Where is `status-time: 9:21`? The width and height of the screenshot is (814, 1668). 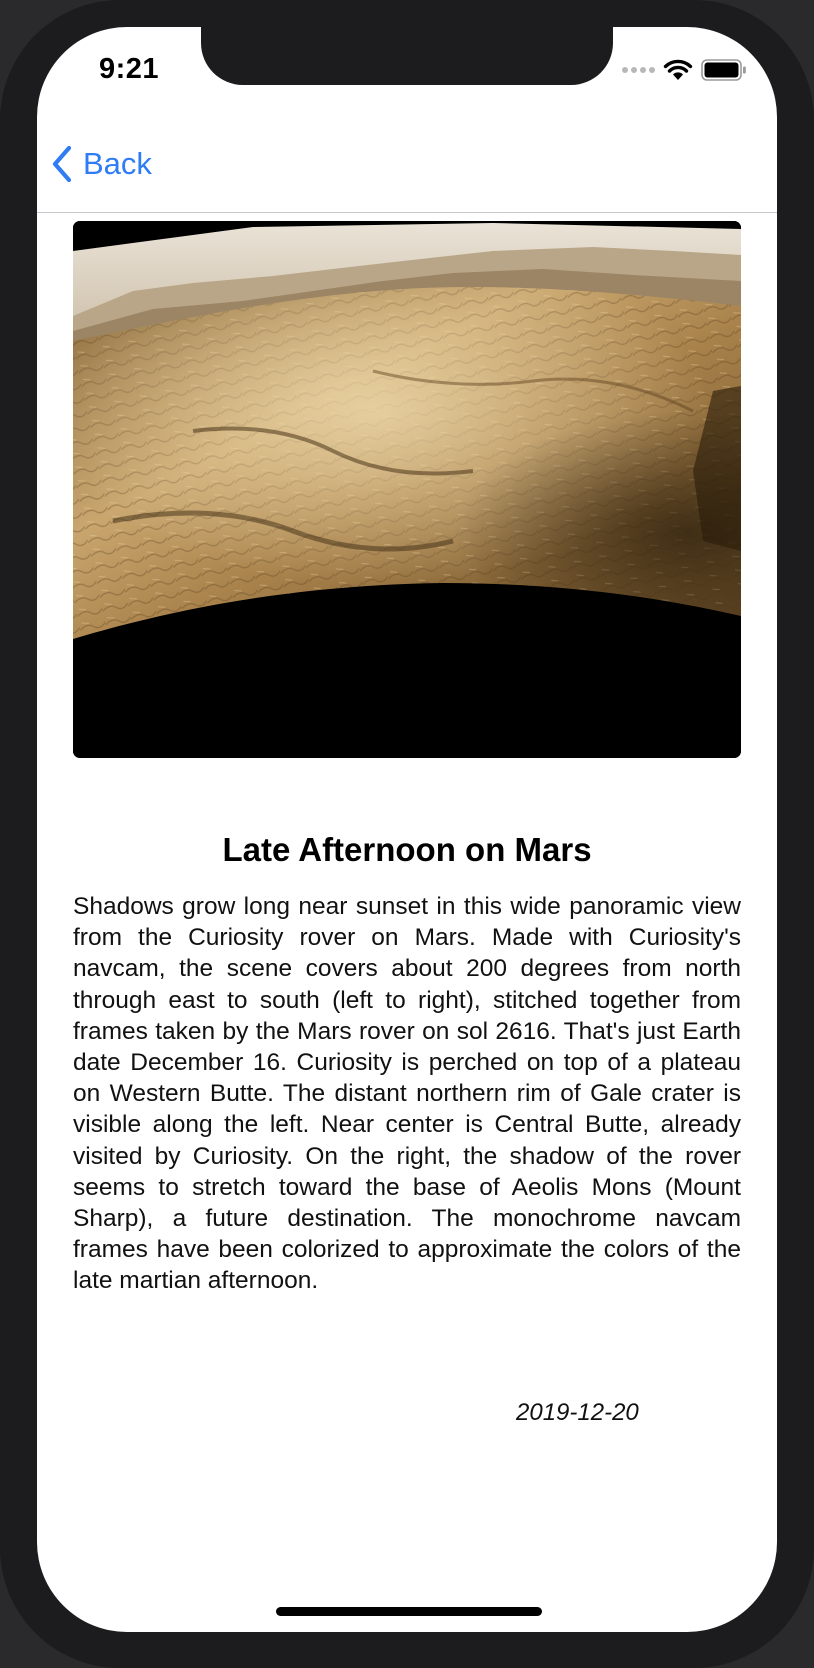 status-time: 9:21 is located at coordinates (129, 69).